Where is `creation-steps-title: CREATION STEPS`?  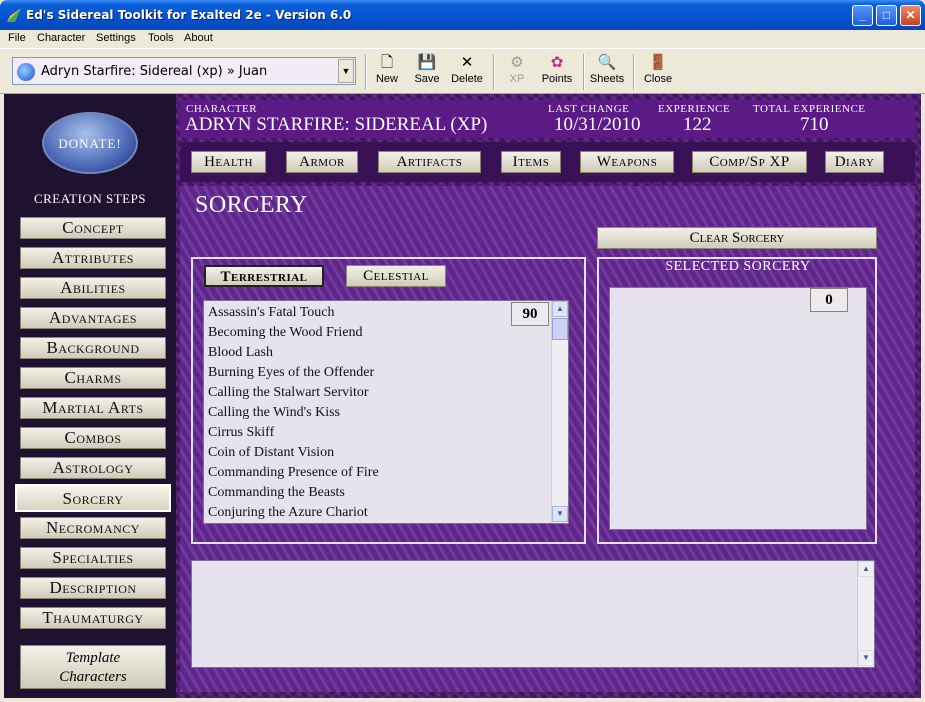 creation-steps-title: CREATION STEPS is located at coordinates (90, 198).